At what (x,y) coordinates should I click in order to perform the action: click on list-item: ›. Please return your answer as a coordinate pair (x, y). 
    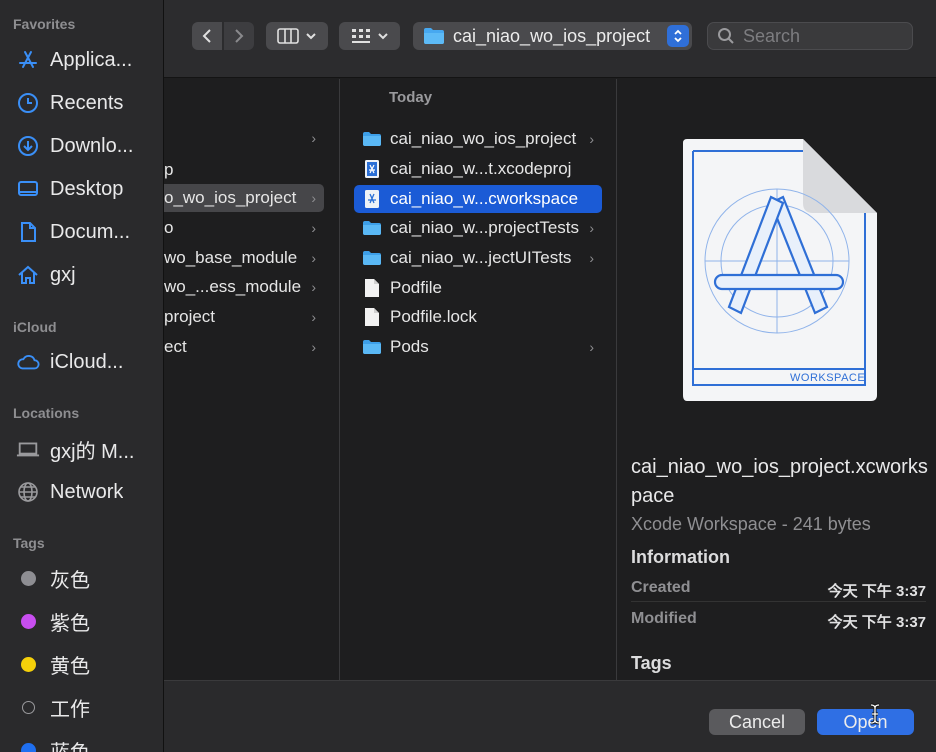
    Looking at the image, I should click on (244, 138).